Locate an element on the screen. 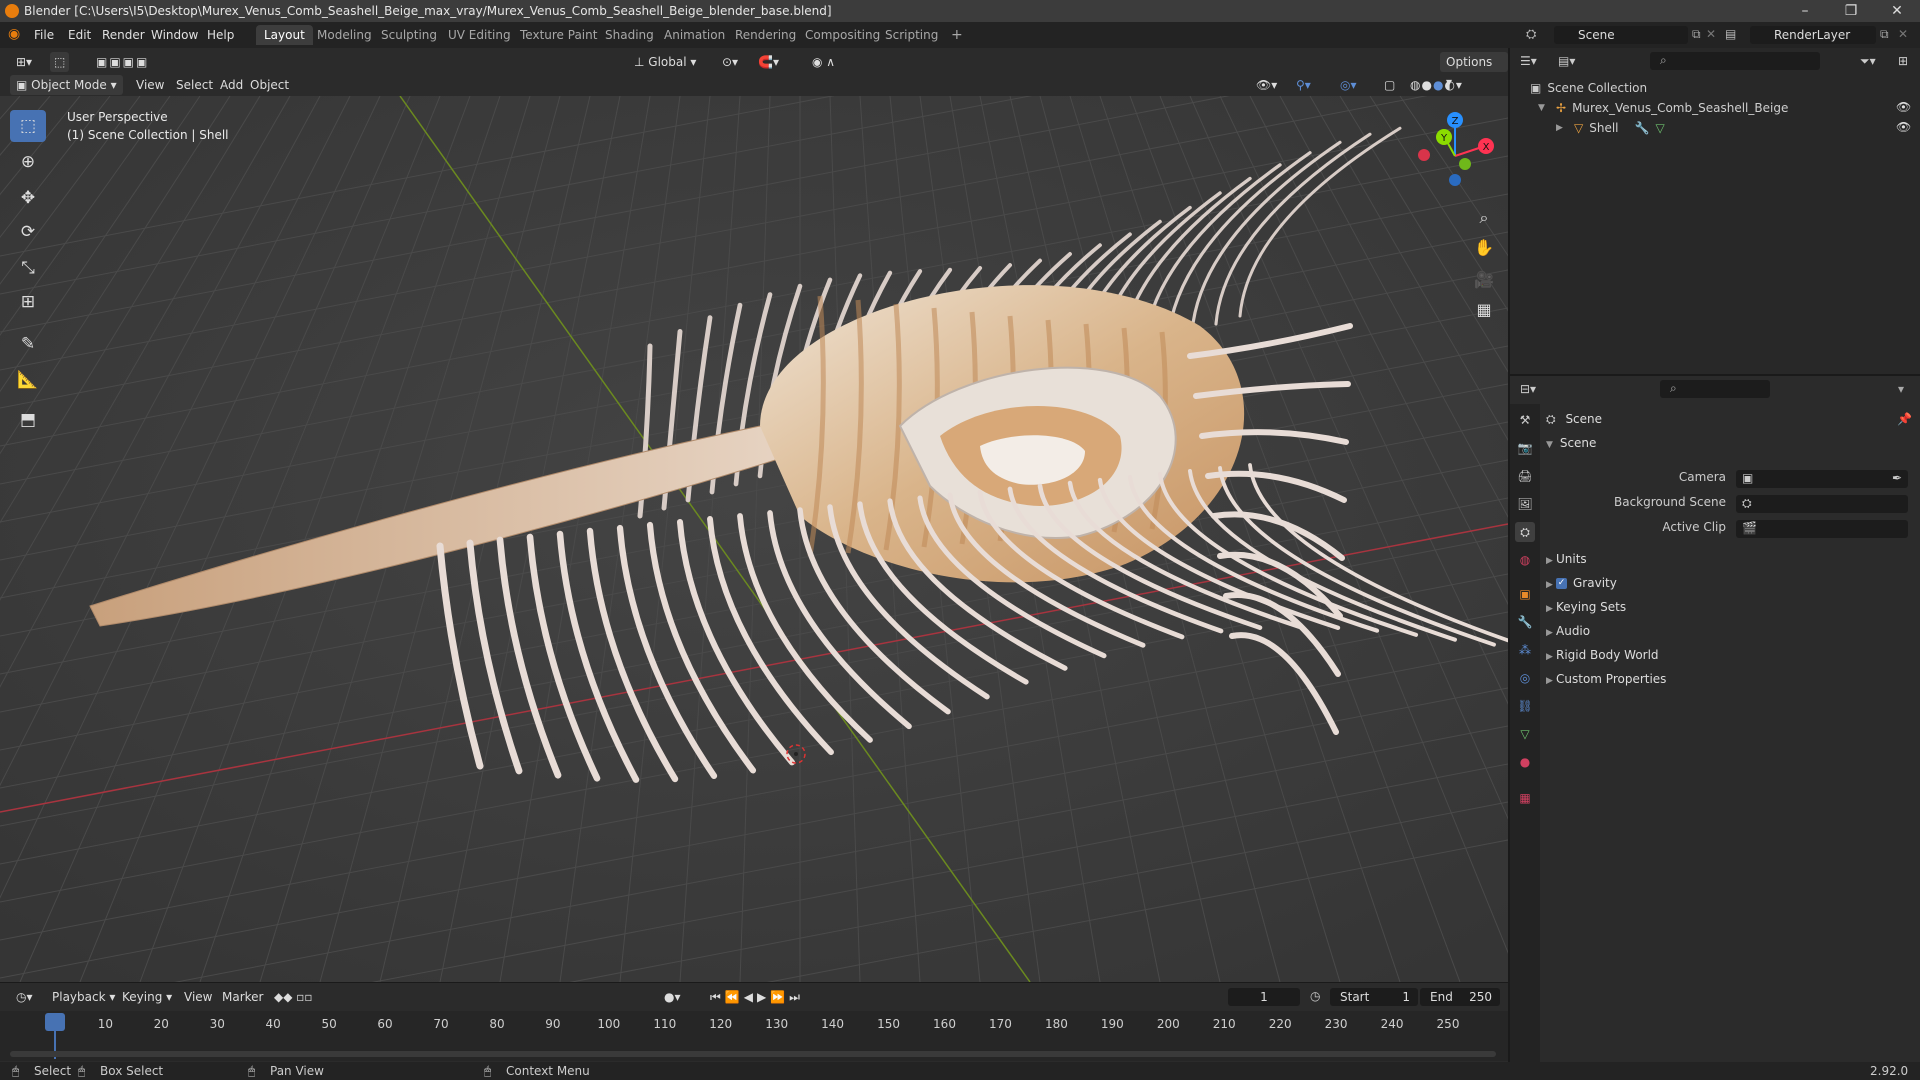 This screenshot has width=1920, height=1080. blender-menu-icon: ◉ is located at coordinates (14, 34).